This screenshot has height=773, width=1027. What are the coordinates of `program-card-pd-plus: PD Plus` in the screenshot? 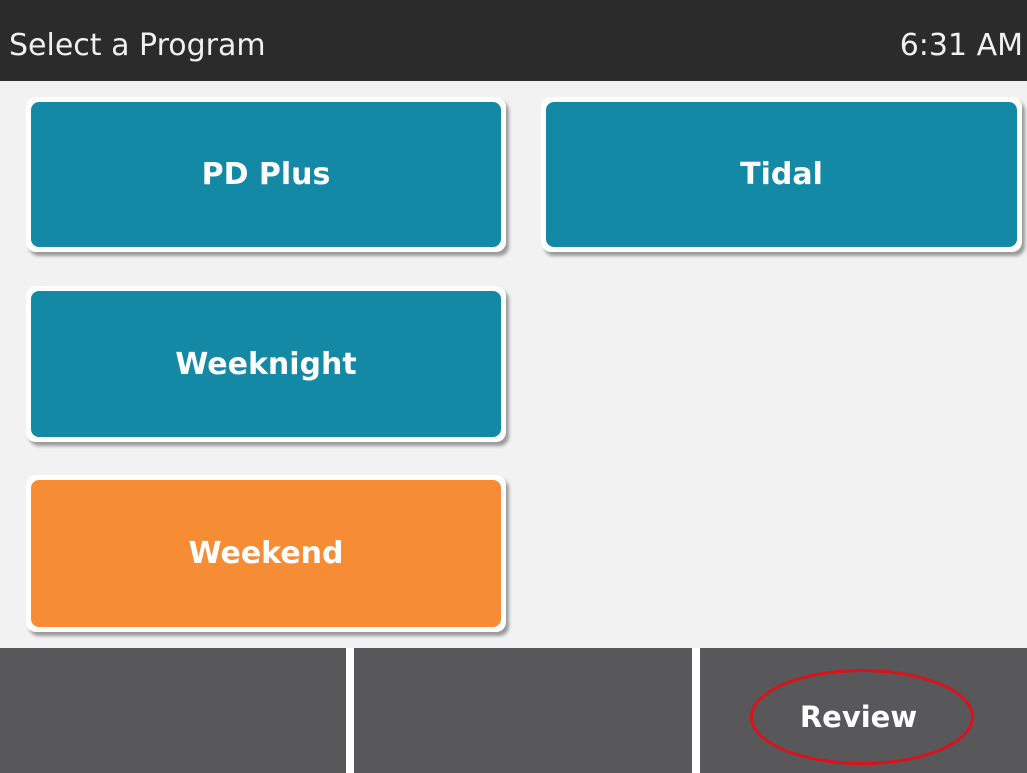 It's located at (266, 174).